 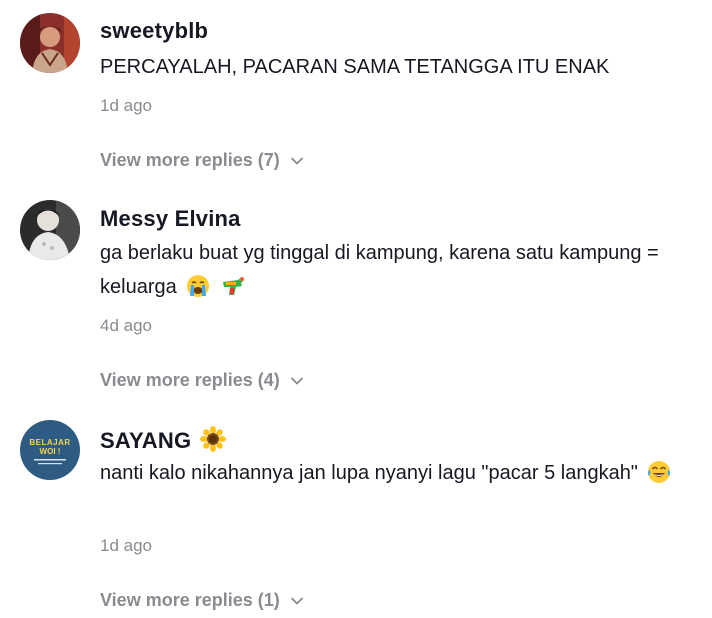 I want to click on username: Messy Elvina, so click(x=170, y=219).